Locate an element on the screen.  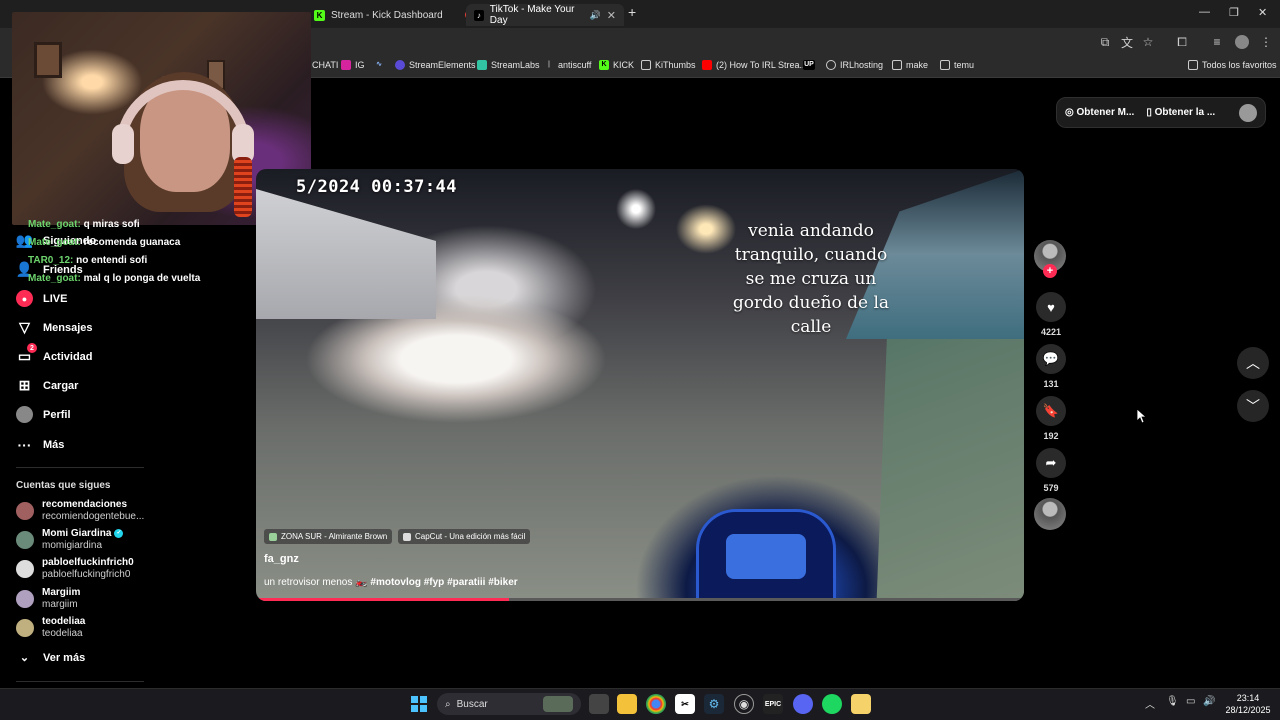
bookmark-folder-make: make is located at coordinates (910, 65).